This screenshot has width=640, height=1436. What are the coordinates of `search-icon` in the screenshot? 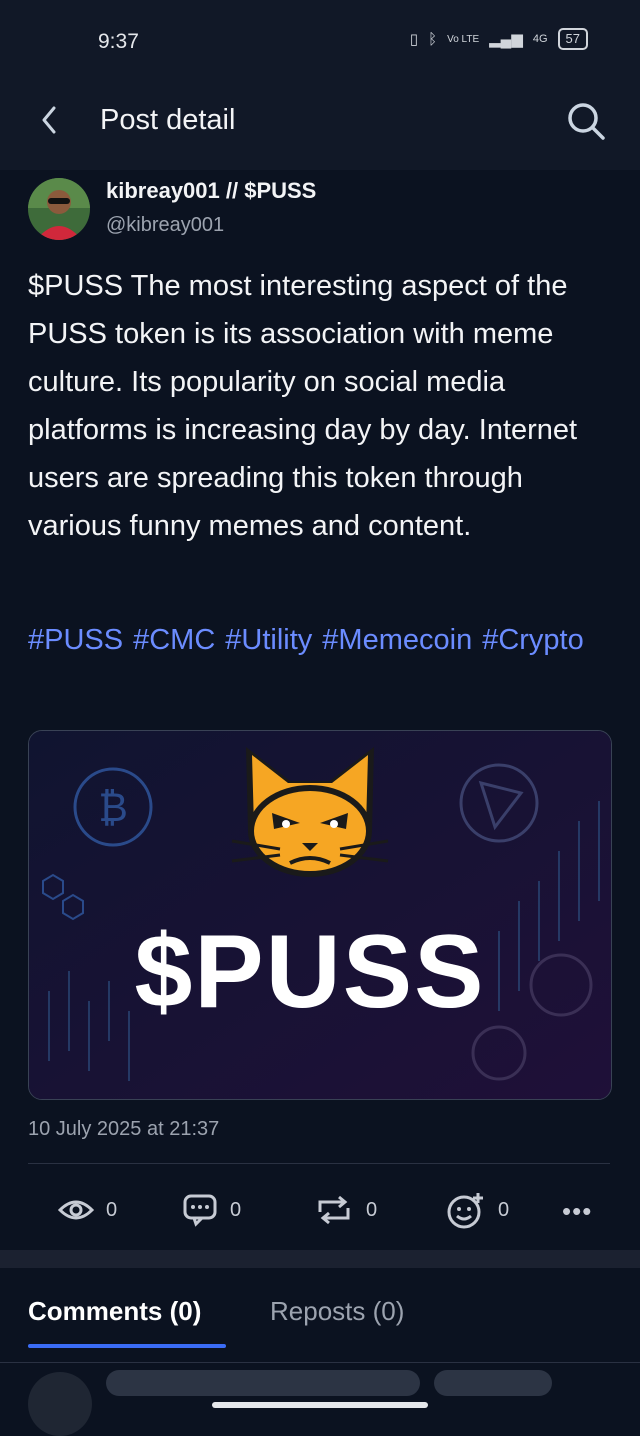 It's located at (586, 121).